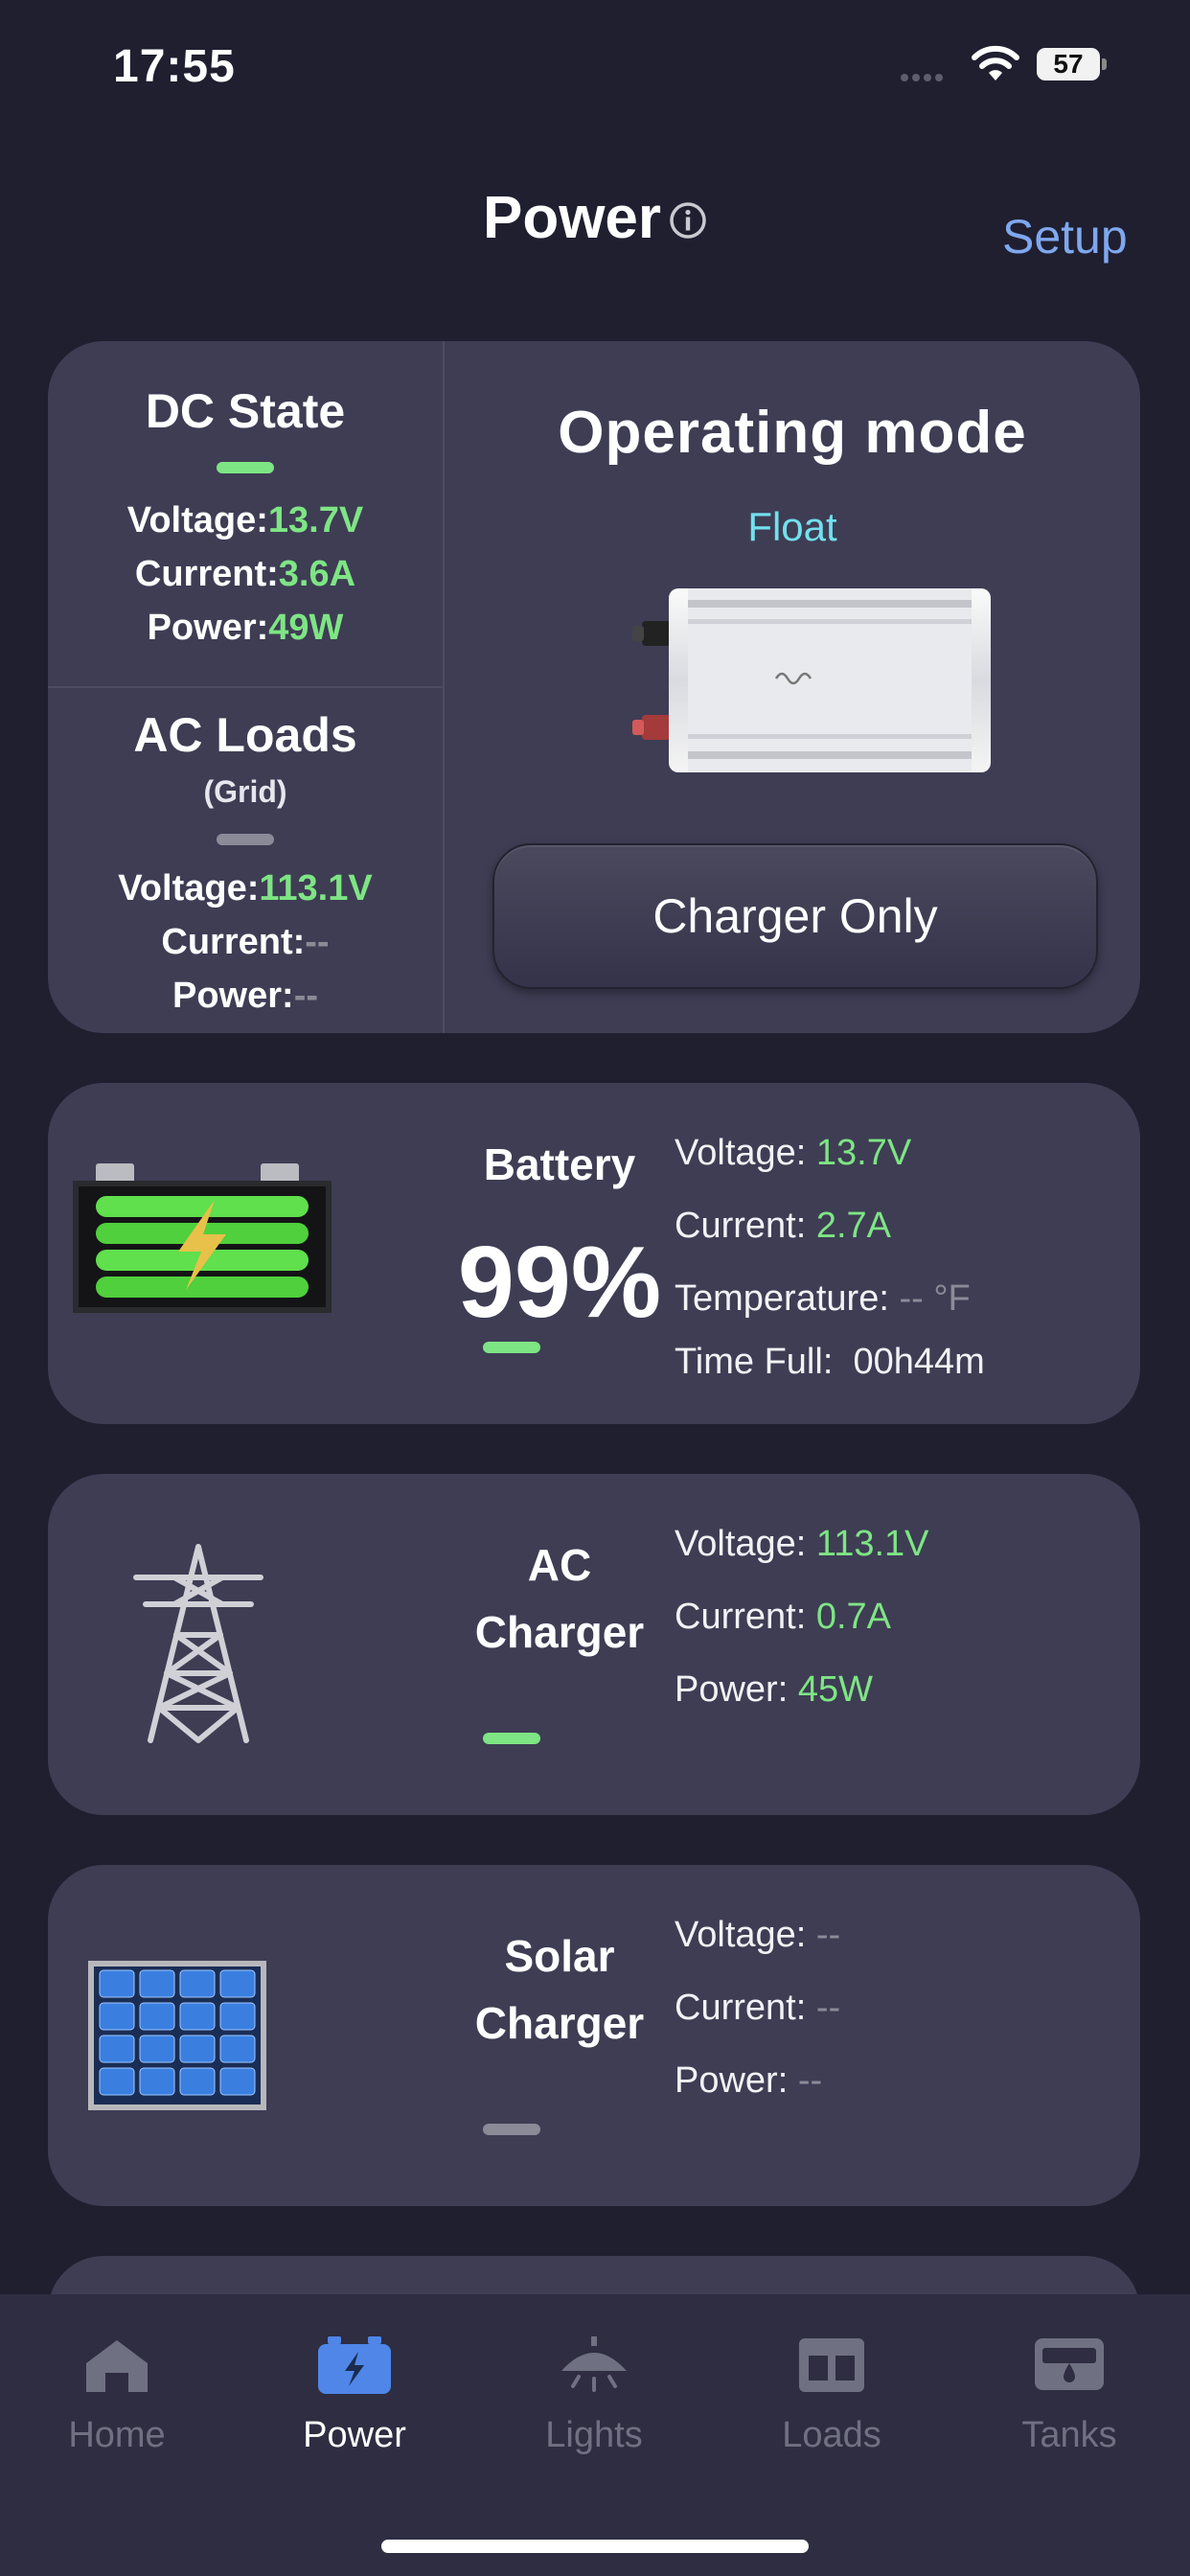 The height and width of the screenshot is (2576, 1190). I want to click on charger-mode-button: Charger Only, so click(795, 916).